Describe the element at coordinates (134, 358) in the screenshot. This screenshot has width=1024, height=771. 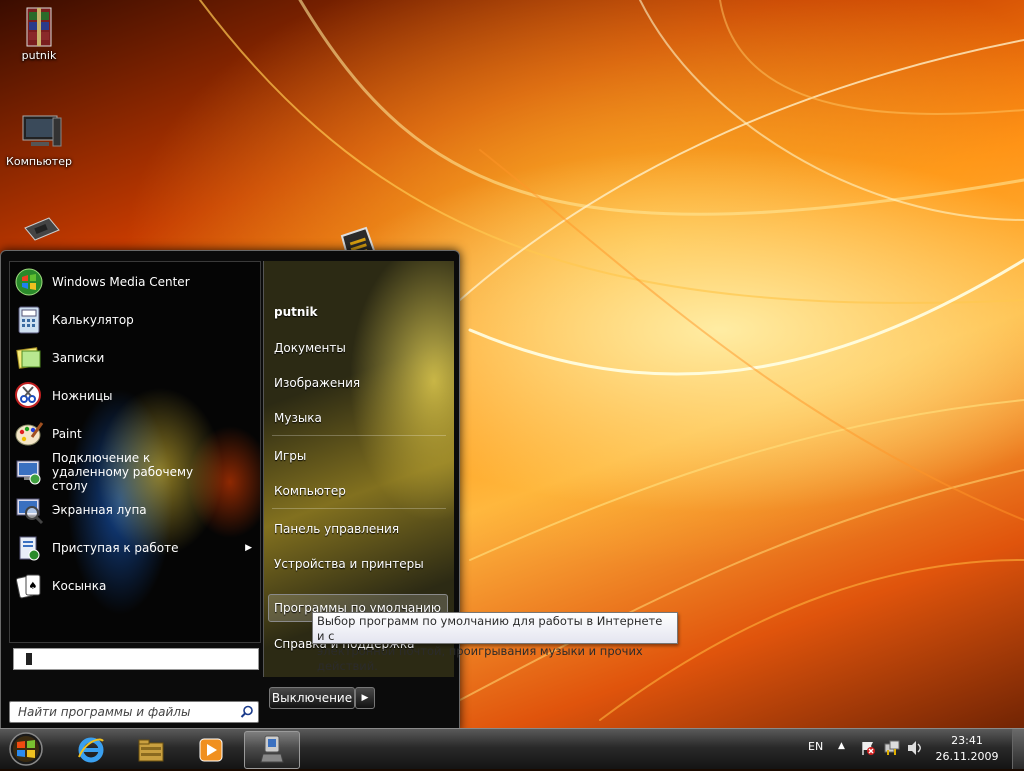
I see `start-program-sticky-notes: Записки` at that location.